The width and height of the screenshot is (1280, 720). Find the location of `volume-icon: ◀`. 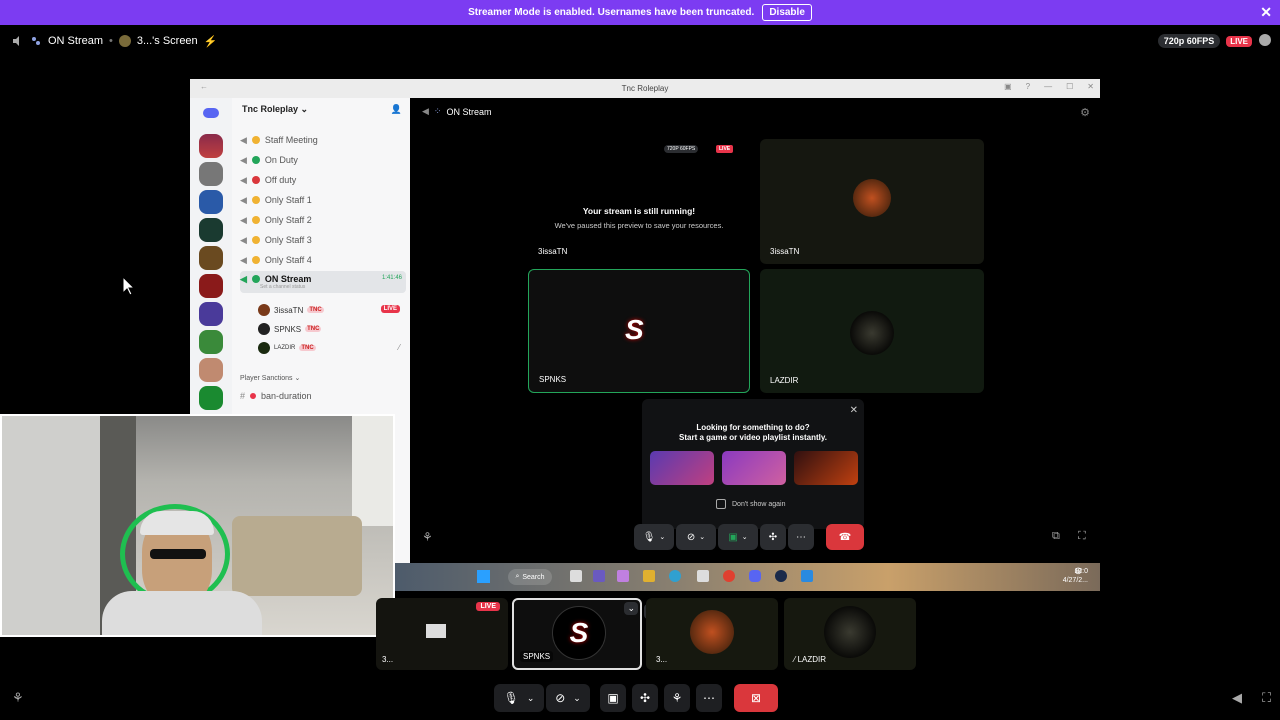

volume-icon: ◀ is located at coordinates (1237, 698).